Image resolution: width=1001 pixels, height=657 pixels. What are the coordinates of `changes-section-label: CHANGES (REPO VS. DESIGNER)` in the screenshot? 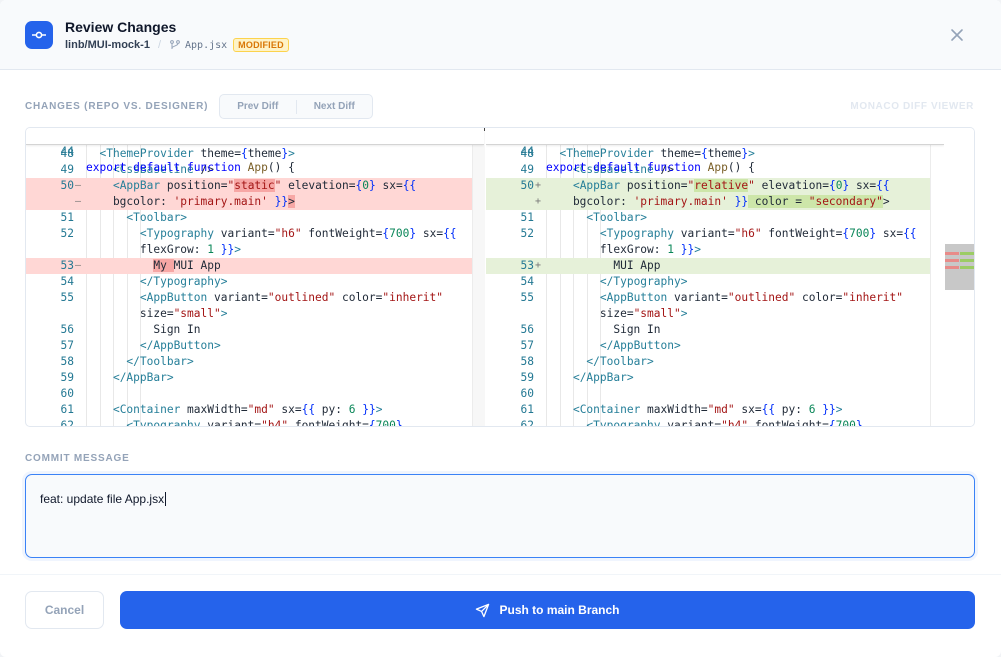 It's located at (117, 106).